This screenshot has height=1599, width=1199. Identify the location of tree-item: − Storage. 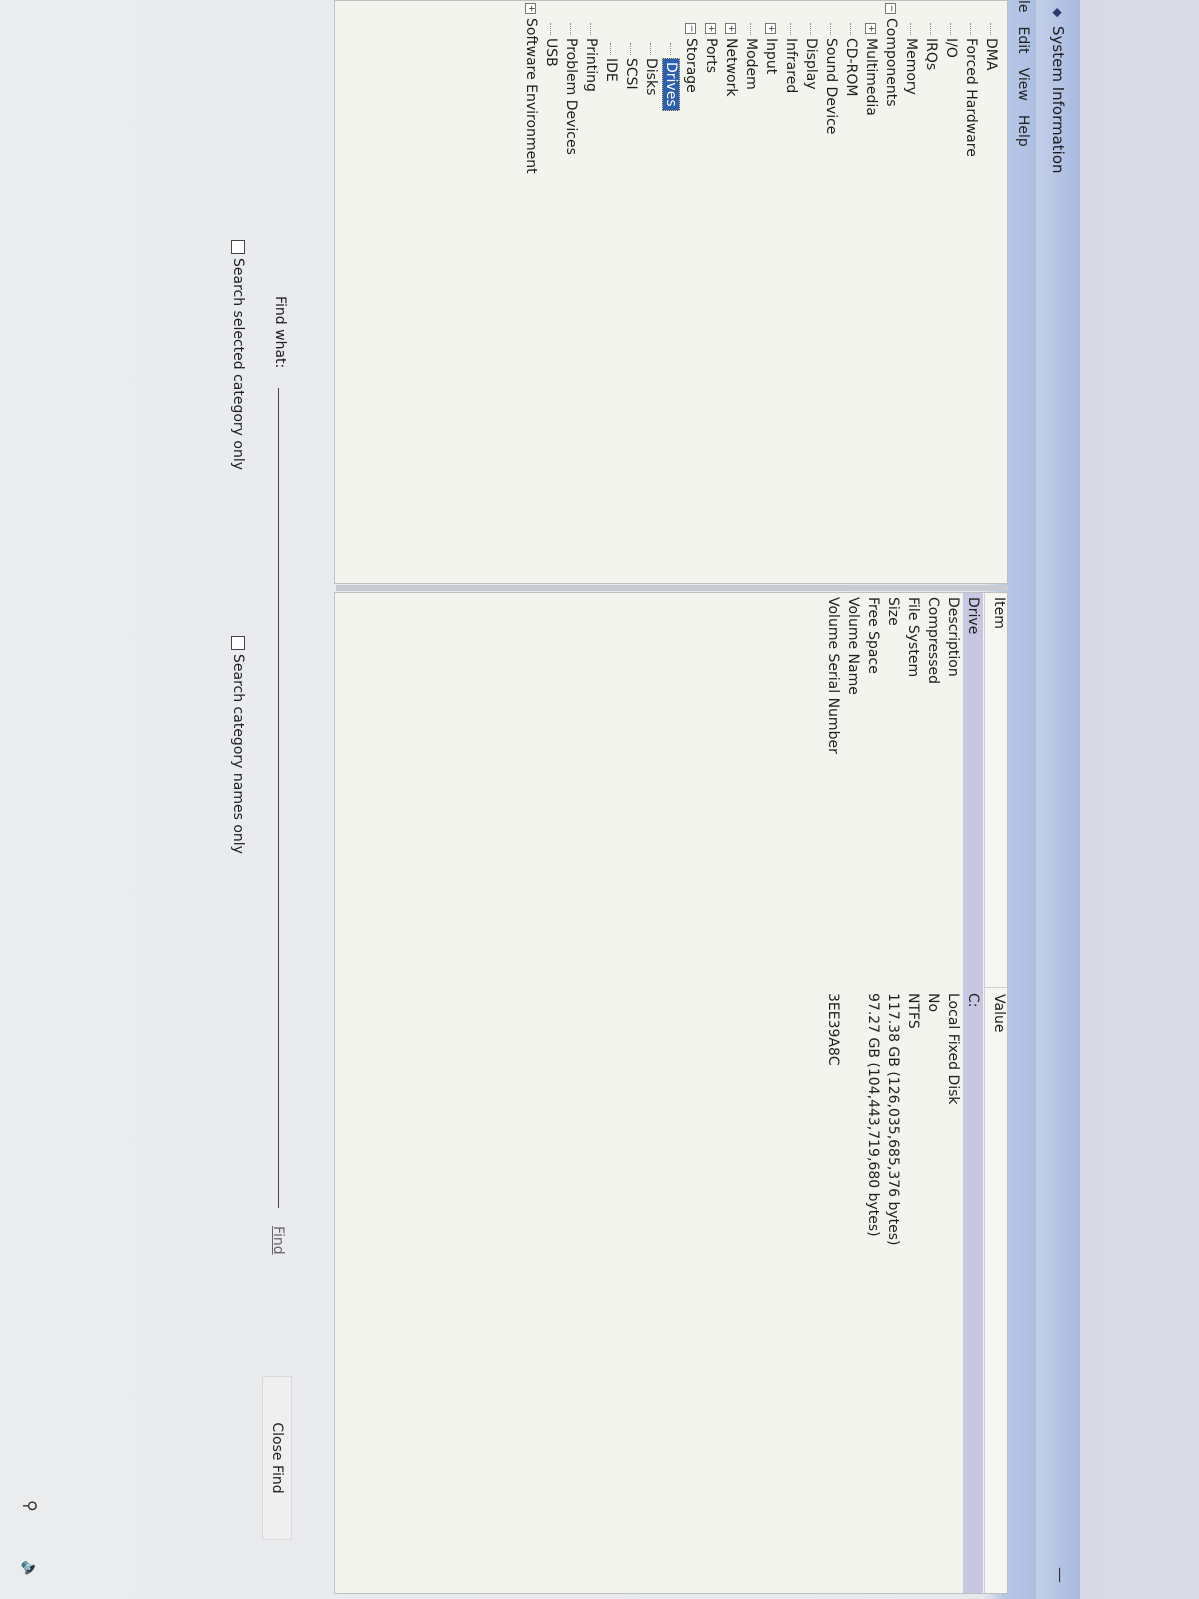
(691, 58).